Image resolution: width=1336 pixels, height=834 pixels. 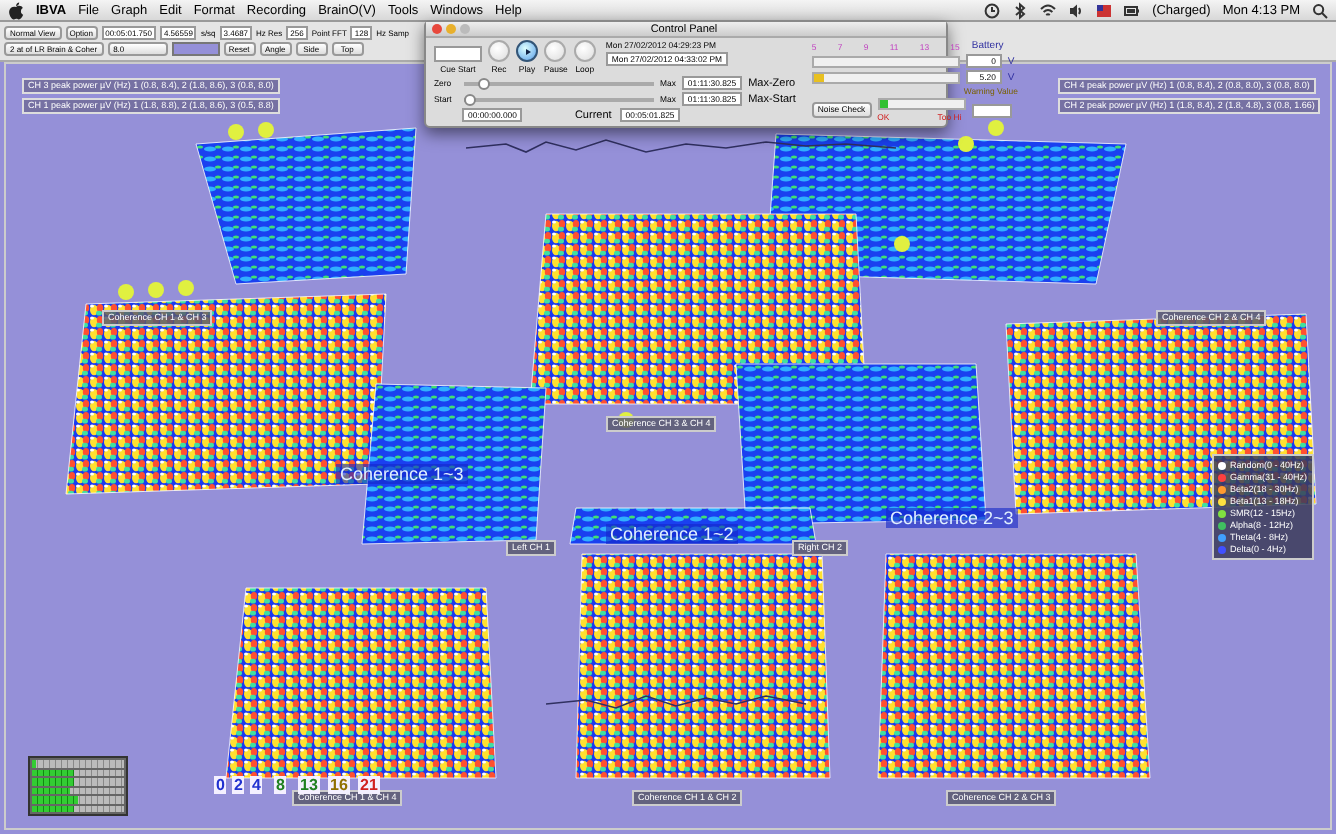 I want to click on plot-title: Coherence 1~3, so click(x=402, y=474).